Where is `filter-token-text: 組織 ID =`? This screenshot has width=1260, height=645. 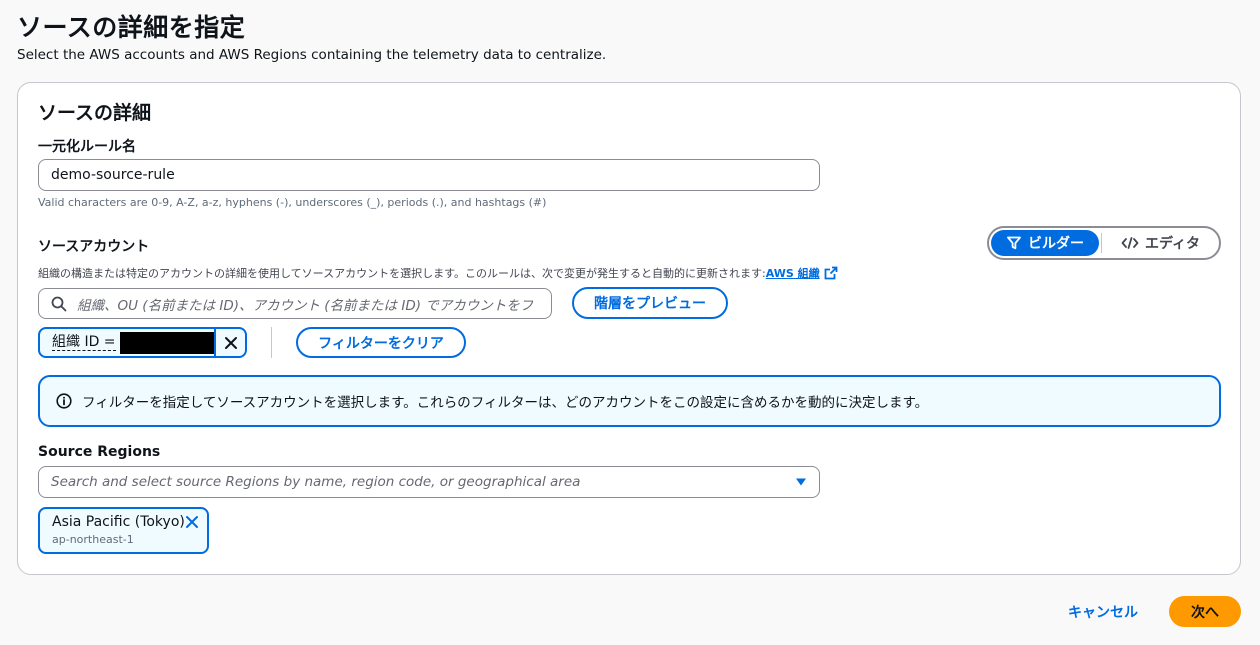
filter-token-text: 組織 ID = is located at coordinates (127, 342).